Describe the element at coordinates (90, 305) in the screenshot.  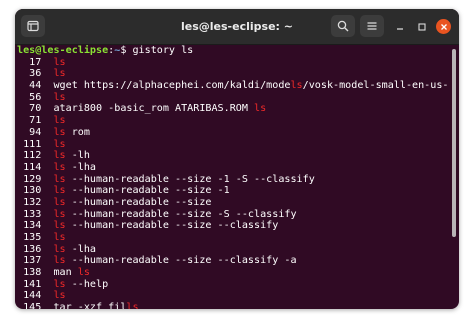
I see `history-command-prefix: tar -xzf fil` at that location.